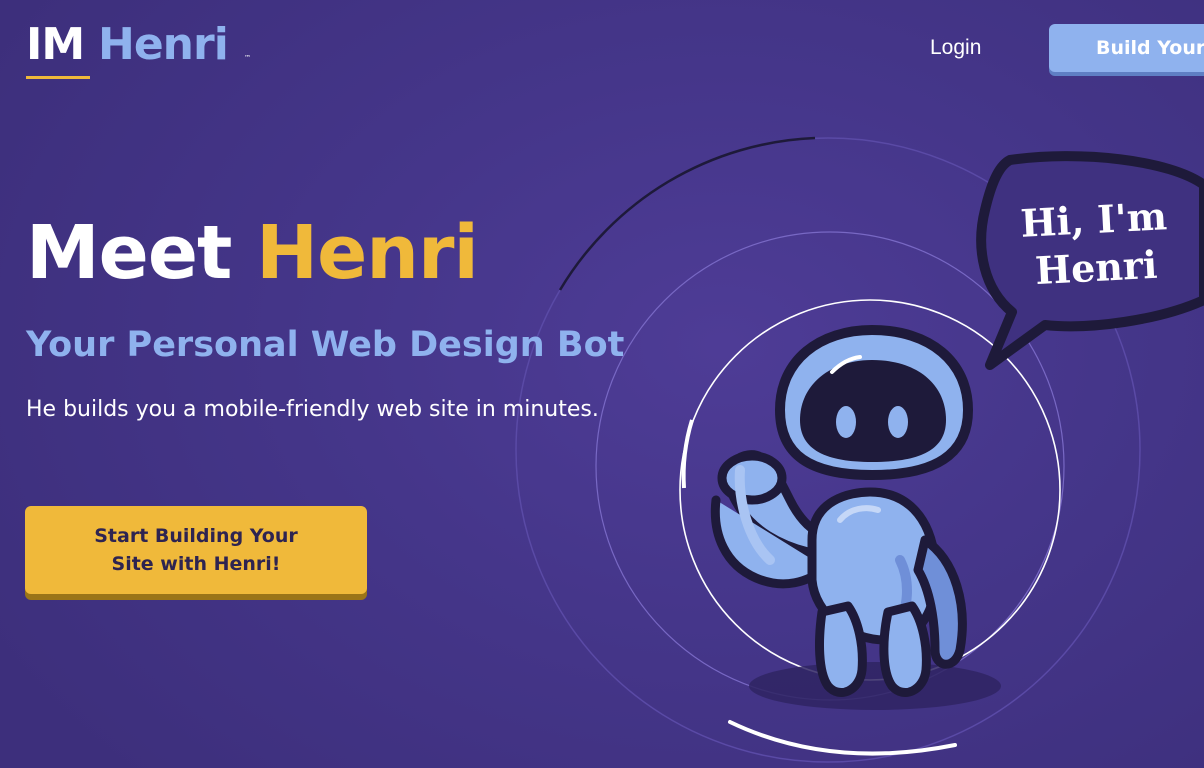  I want to click on robot-shadow, so click(875, 686).